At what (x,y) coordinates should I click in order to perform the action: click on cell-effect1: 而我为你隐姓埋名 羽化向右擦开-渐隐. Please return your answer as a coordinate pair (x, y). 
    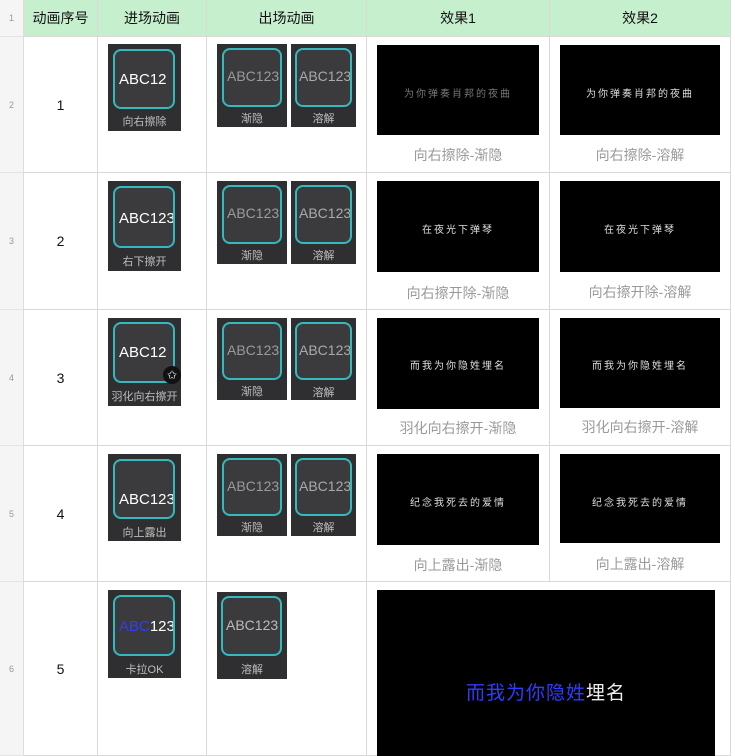
    Looking at the image, I should click on (458, 378).